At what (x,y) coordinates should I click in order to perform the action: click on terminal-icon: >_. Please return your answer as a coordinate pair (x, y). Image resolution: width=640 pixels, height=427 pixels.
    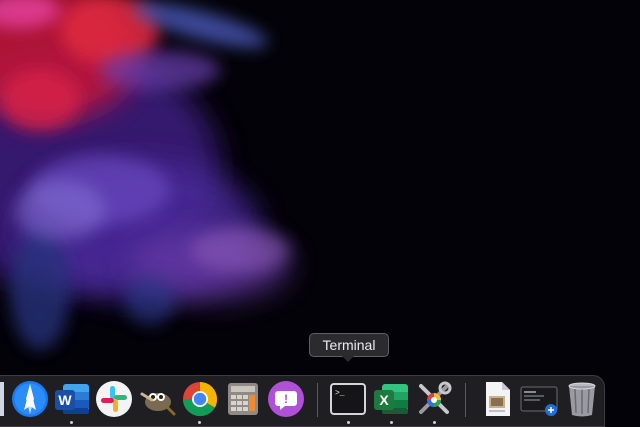
    Looking at the image, I should click on (348, 399).